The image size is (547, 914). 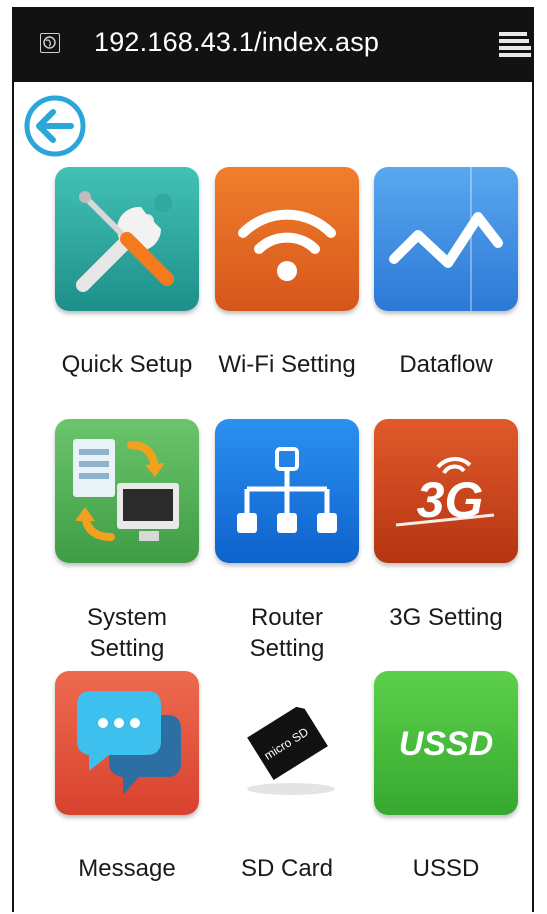 What do you see at coordinates (287, 364) in the screenshot?
I see `wifi-setting-label: Wi-Fi Setting` at bounding box center [287, 364].